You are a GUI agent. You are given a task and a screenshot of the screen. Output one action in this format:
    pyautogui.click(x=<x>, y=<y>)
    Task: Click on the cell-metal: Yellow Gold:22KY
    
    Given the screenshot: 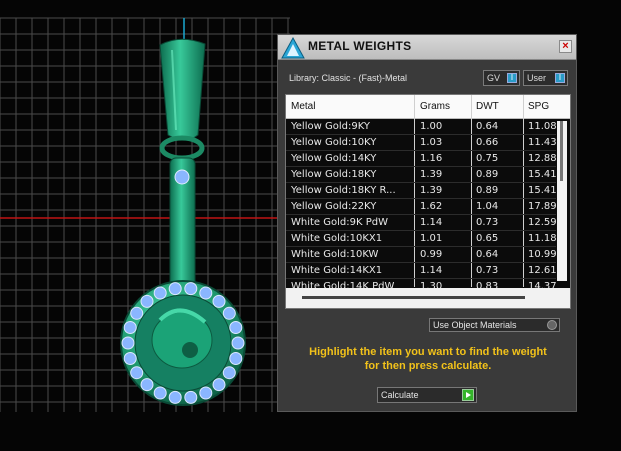 What is the action you would take?
    pyautogui.click(x=334, y=206)
    